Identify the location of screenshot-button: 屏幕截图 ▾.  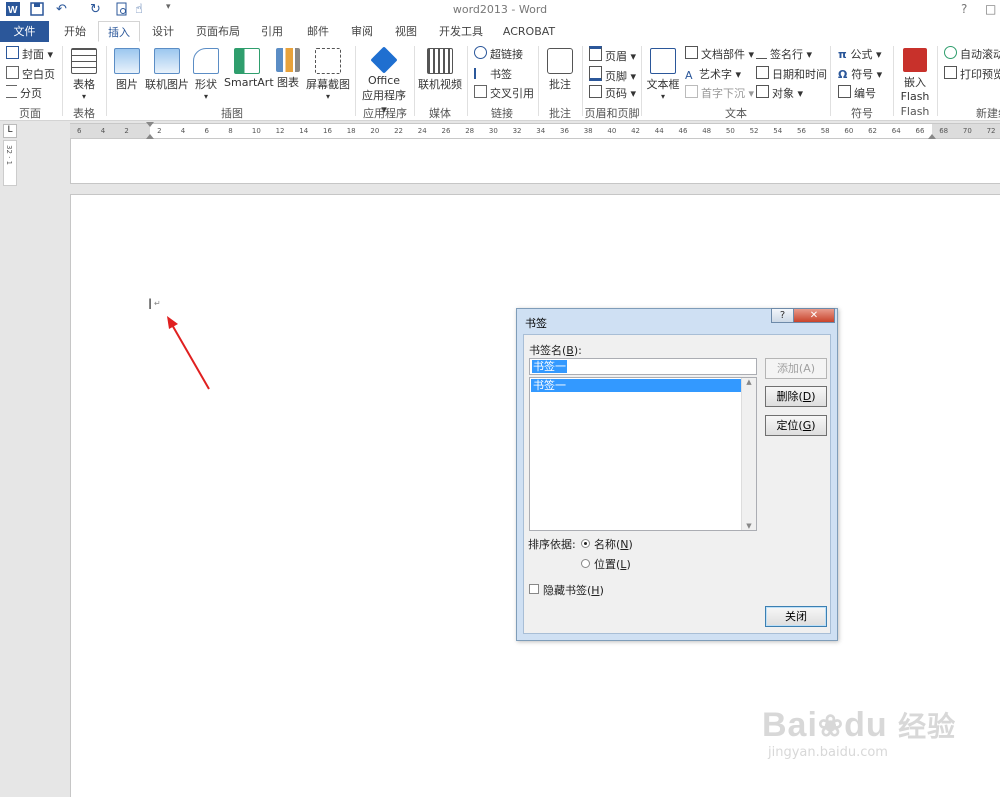
(328, 74).